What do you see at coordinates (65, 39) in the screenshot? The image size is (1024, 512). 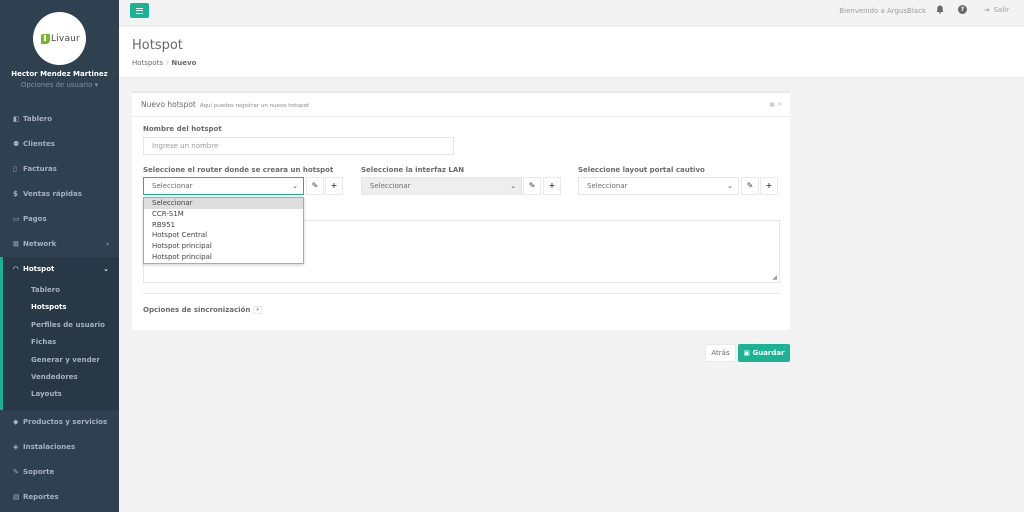 I see `logo-text: Livaur` at bounding box center [65, 39].